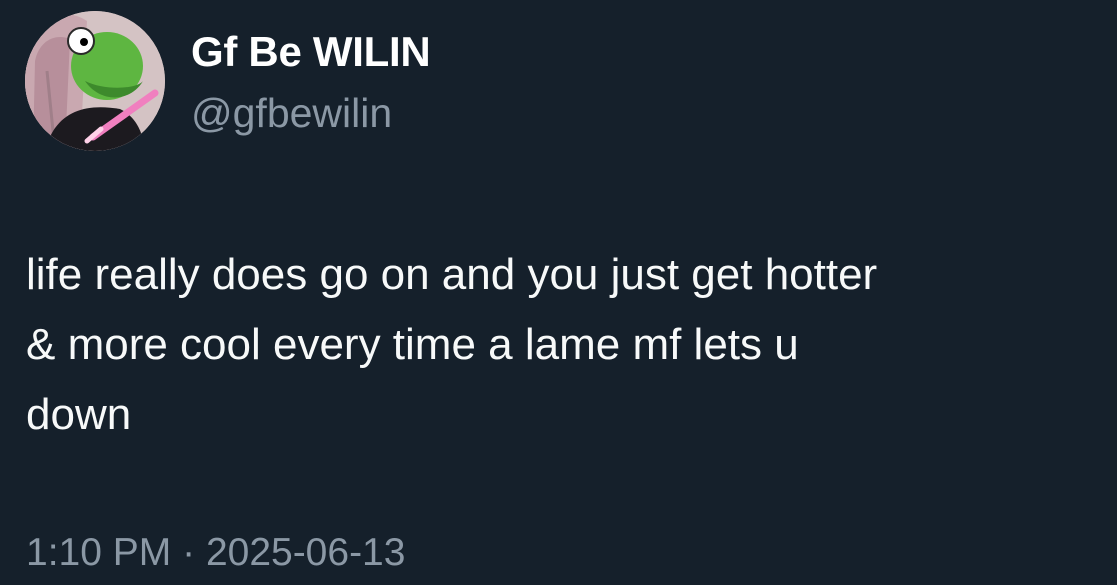 This screenshot has width=1117, height=585. I want to click on kermit-avatar-icon, so click(95, 81).